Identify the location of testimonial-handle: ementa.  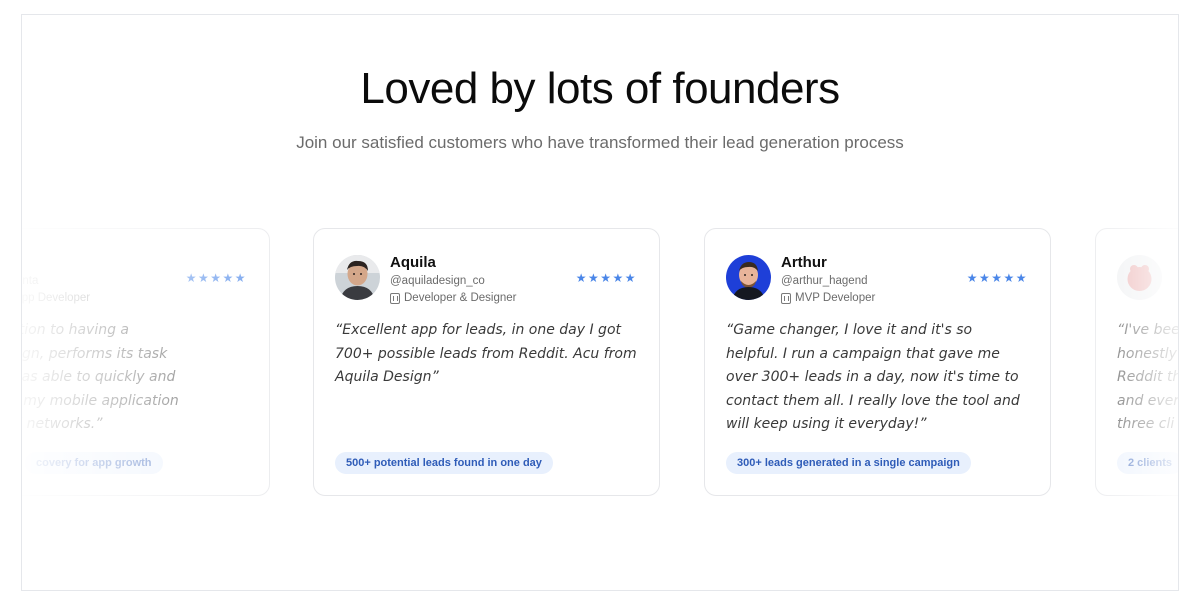
(30, 281).